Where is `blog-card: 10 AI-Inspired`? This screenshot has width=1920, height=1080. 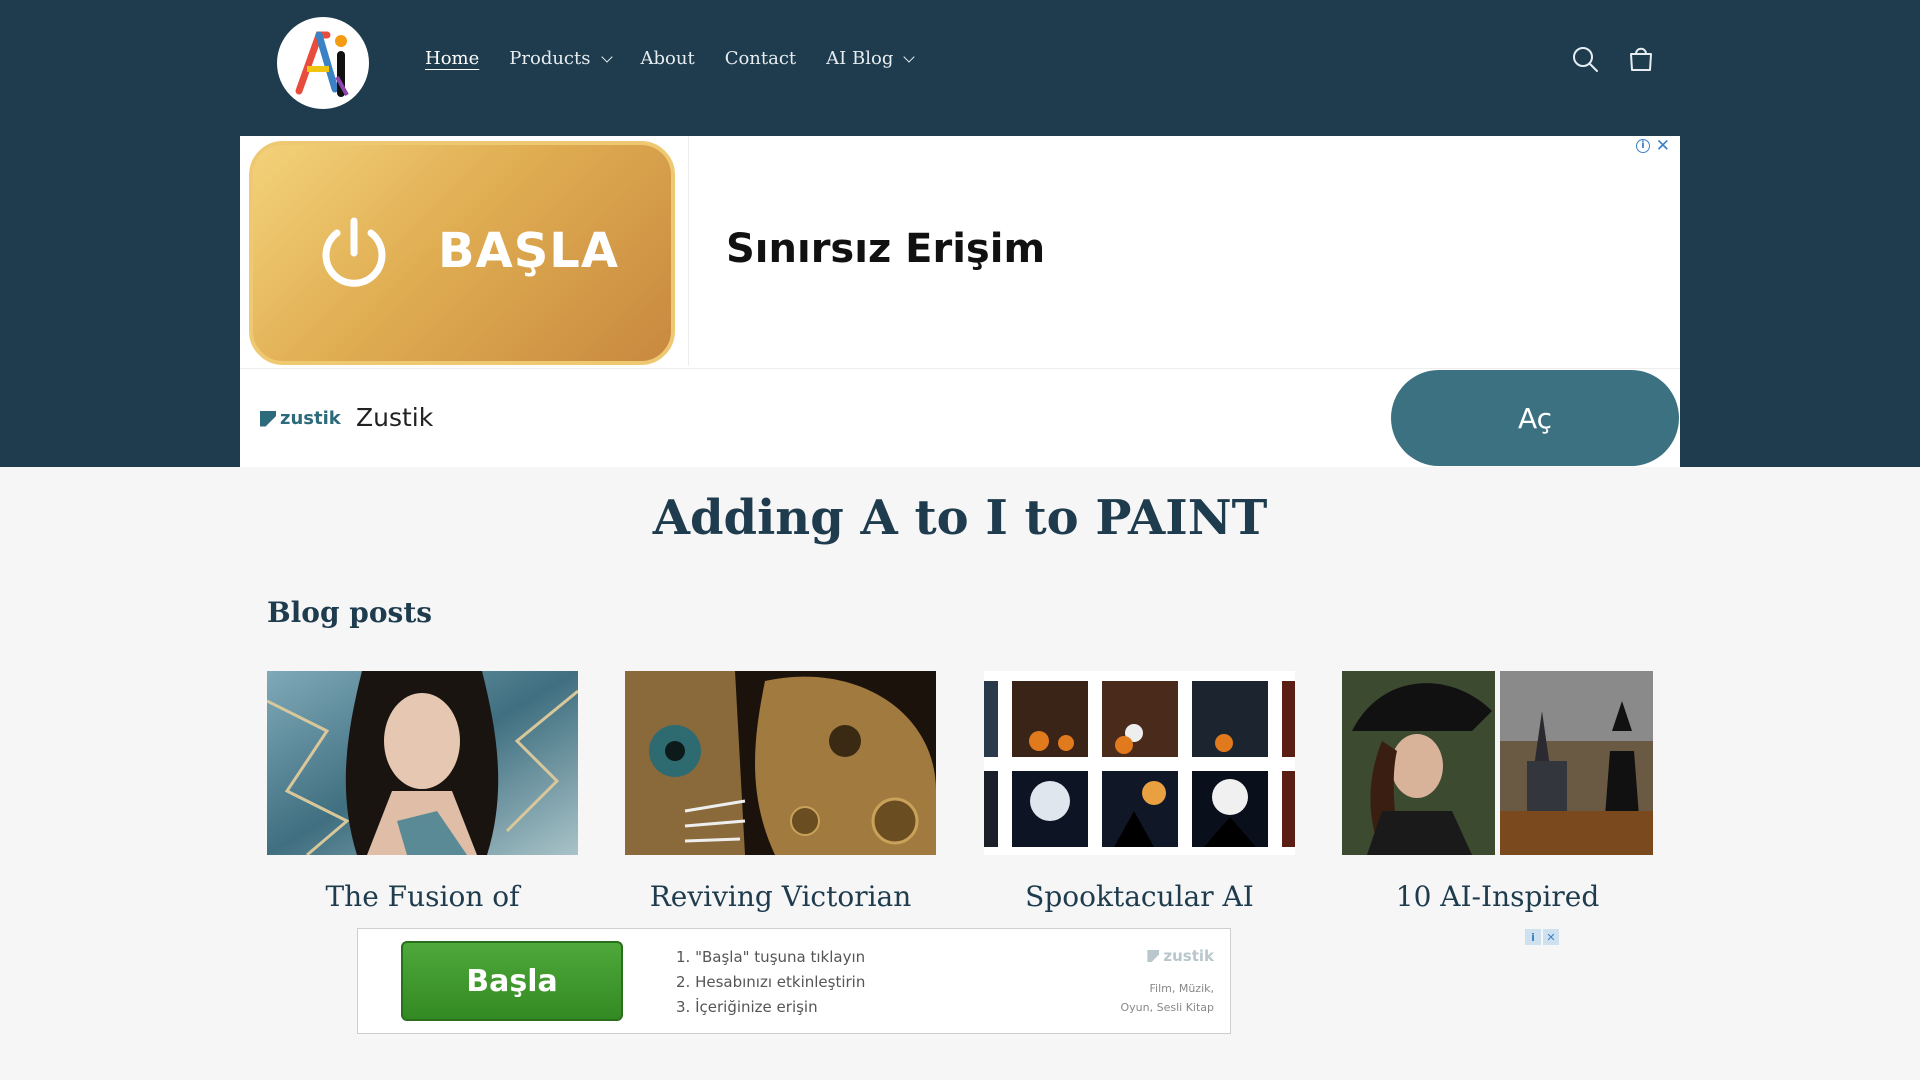
blog-card: 10 AI-Inspired is located at coordinates (1497, 800).